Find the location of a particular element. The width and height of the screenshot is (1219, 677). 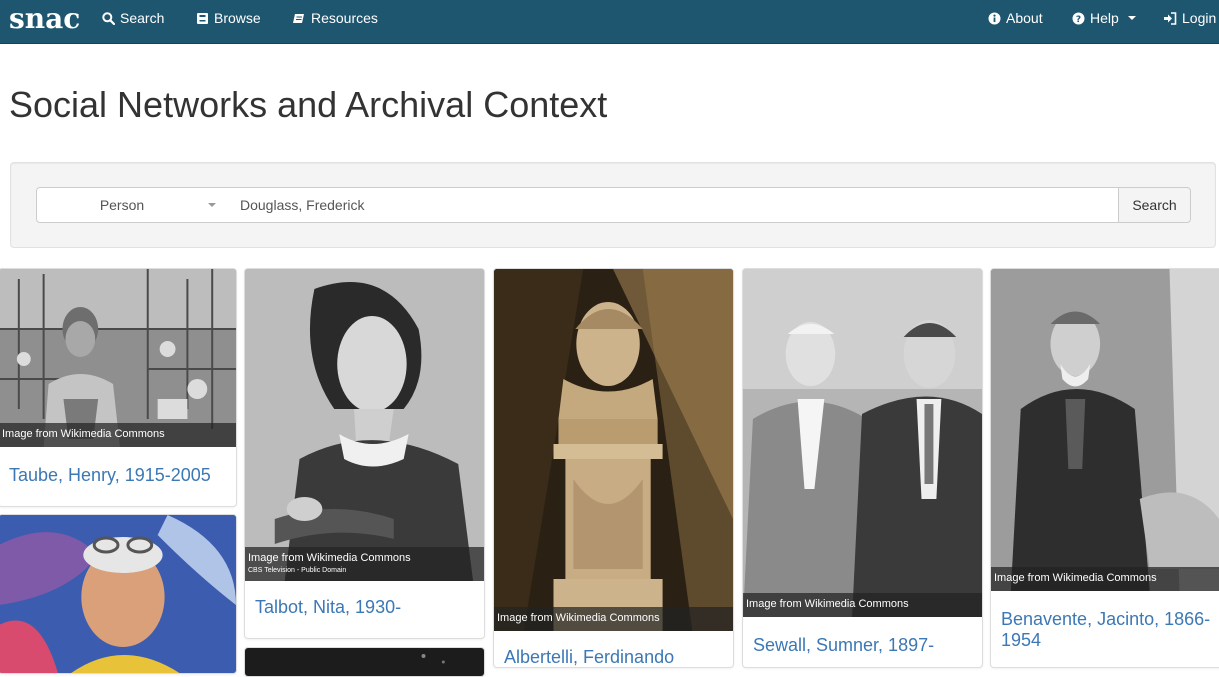

photo-man-with-glasses-on-head is located at coordinates (118, 594).